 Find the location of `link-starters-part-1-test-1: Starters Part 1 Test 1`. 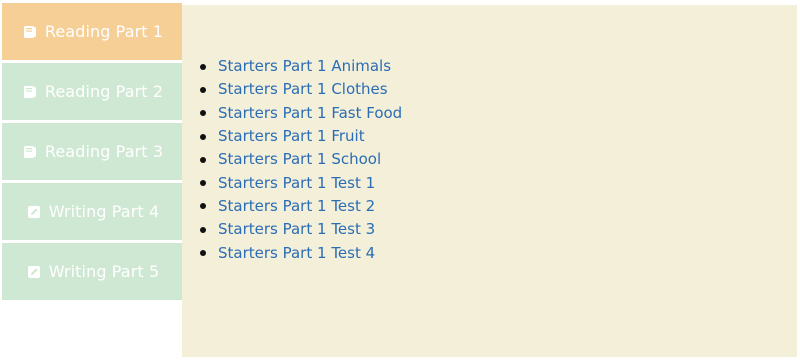

link-starters-part-1-test-1: Starters Part 1 Test 1 is located at coordinates (296, 183).